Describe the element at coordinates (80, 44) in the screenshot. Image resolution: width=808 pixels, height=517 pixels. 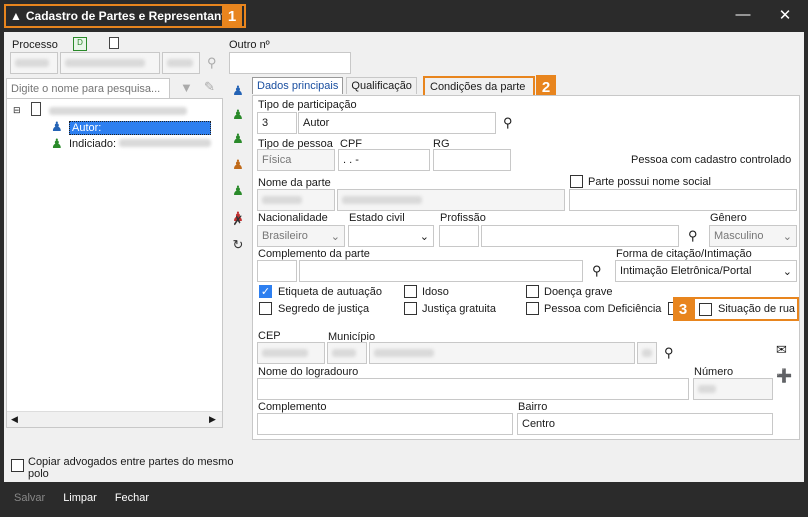
I see `new-document-icon: D` at that location.